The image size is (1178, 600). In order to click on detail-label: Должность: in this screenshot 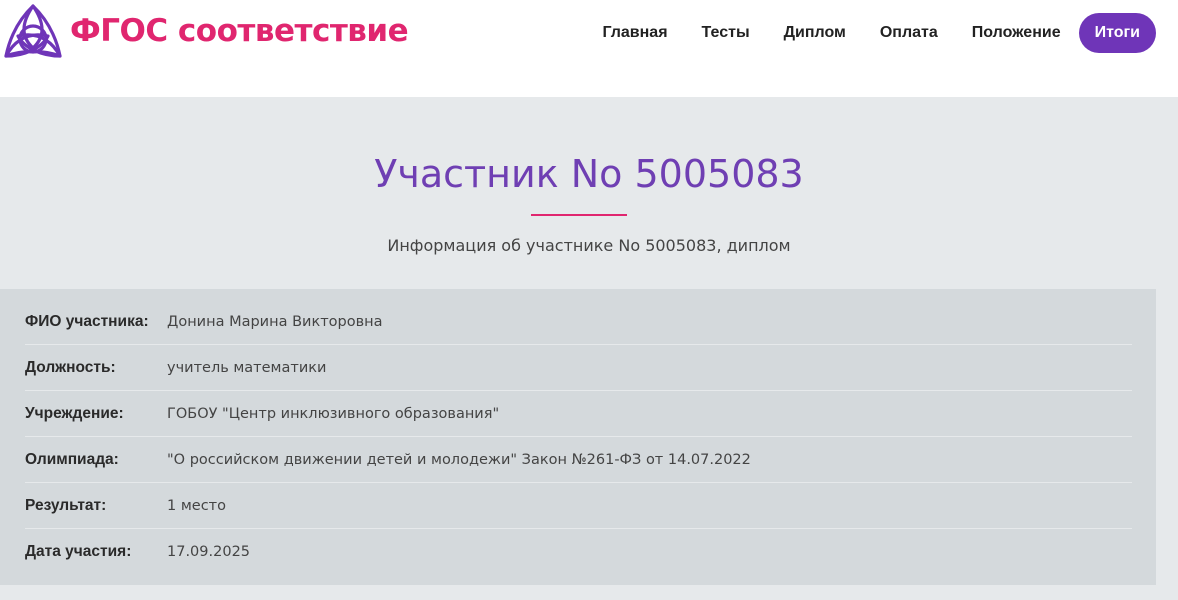, I will do `click(70, 367)`.